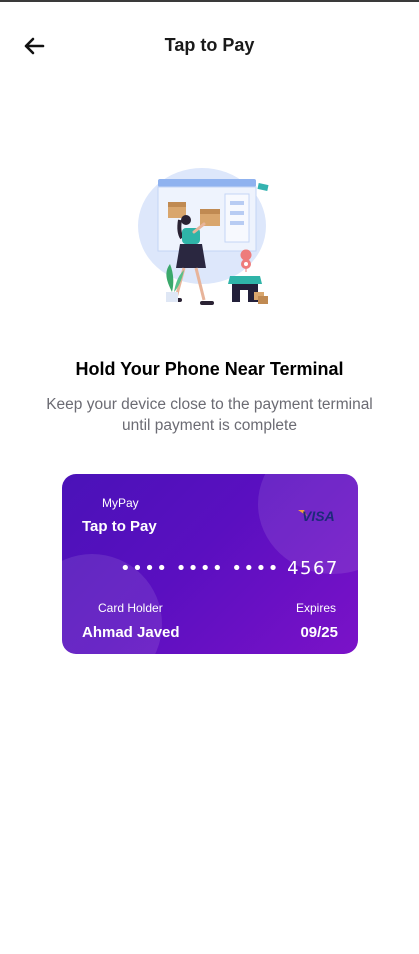 This screenshot has height=954, width=419. I want to click on visa-logo-text: VISA, so click(318, 516).